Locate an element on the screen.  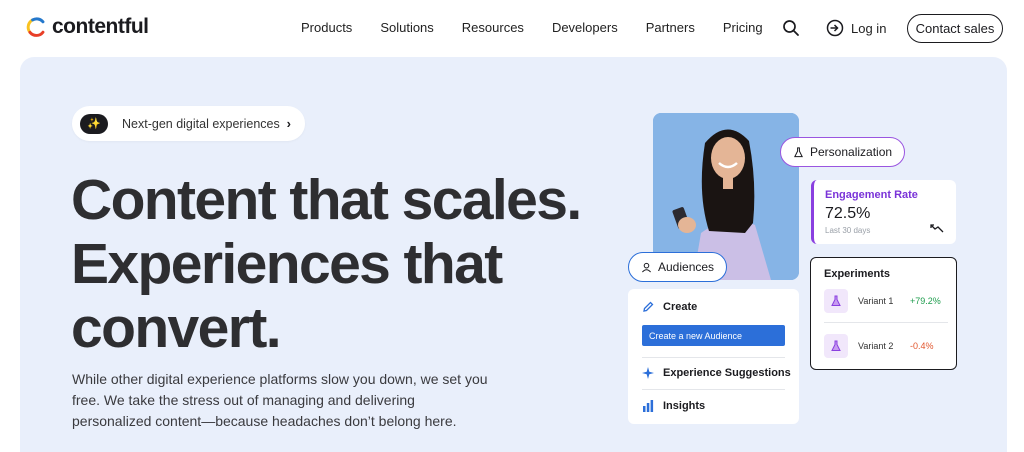
search-icon is located at coordinates (791, 28).